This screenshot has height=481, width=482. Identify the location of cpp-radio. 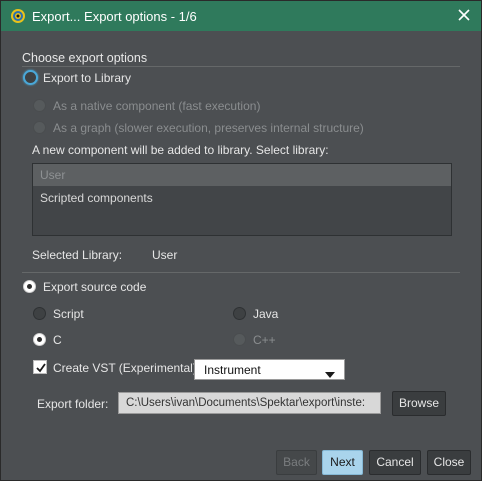
(239, 339).